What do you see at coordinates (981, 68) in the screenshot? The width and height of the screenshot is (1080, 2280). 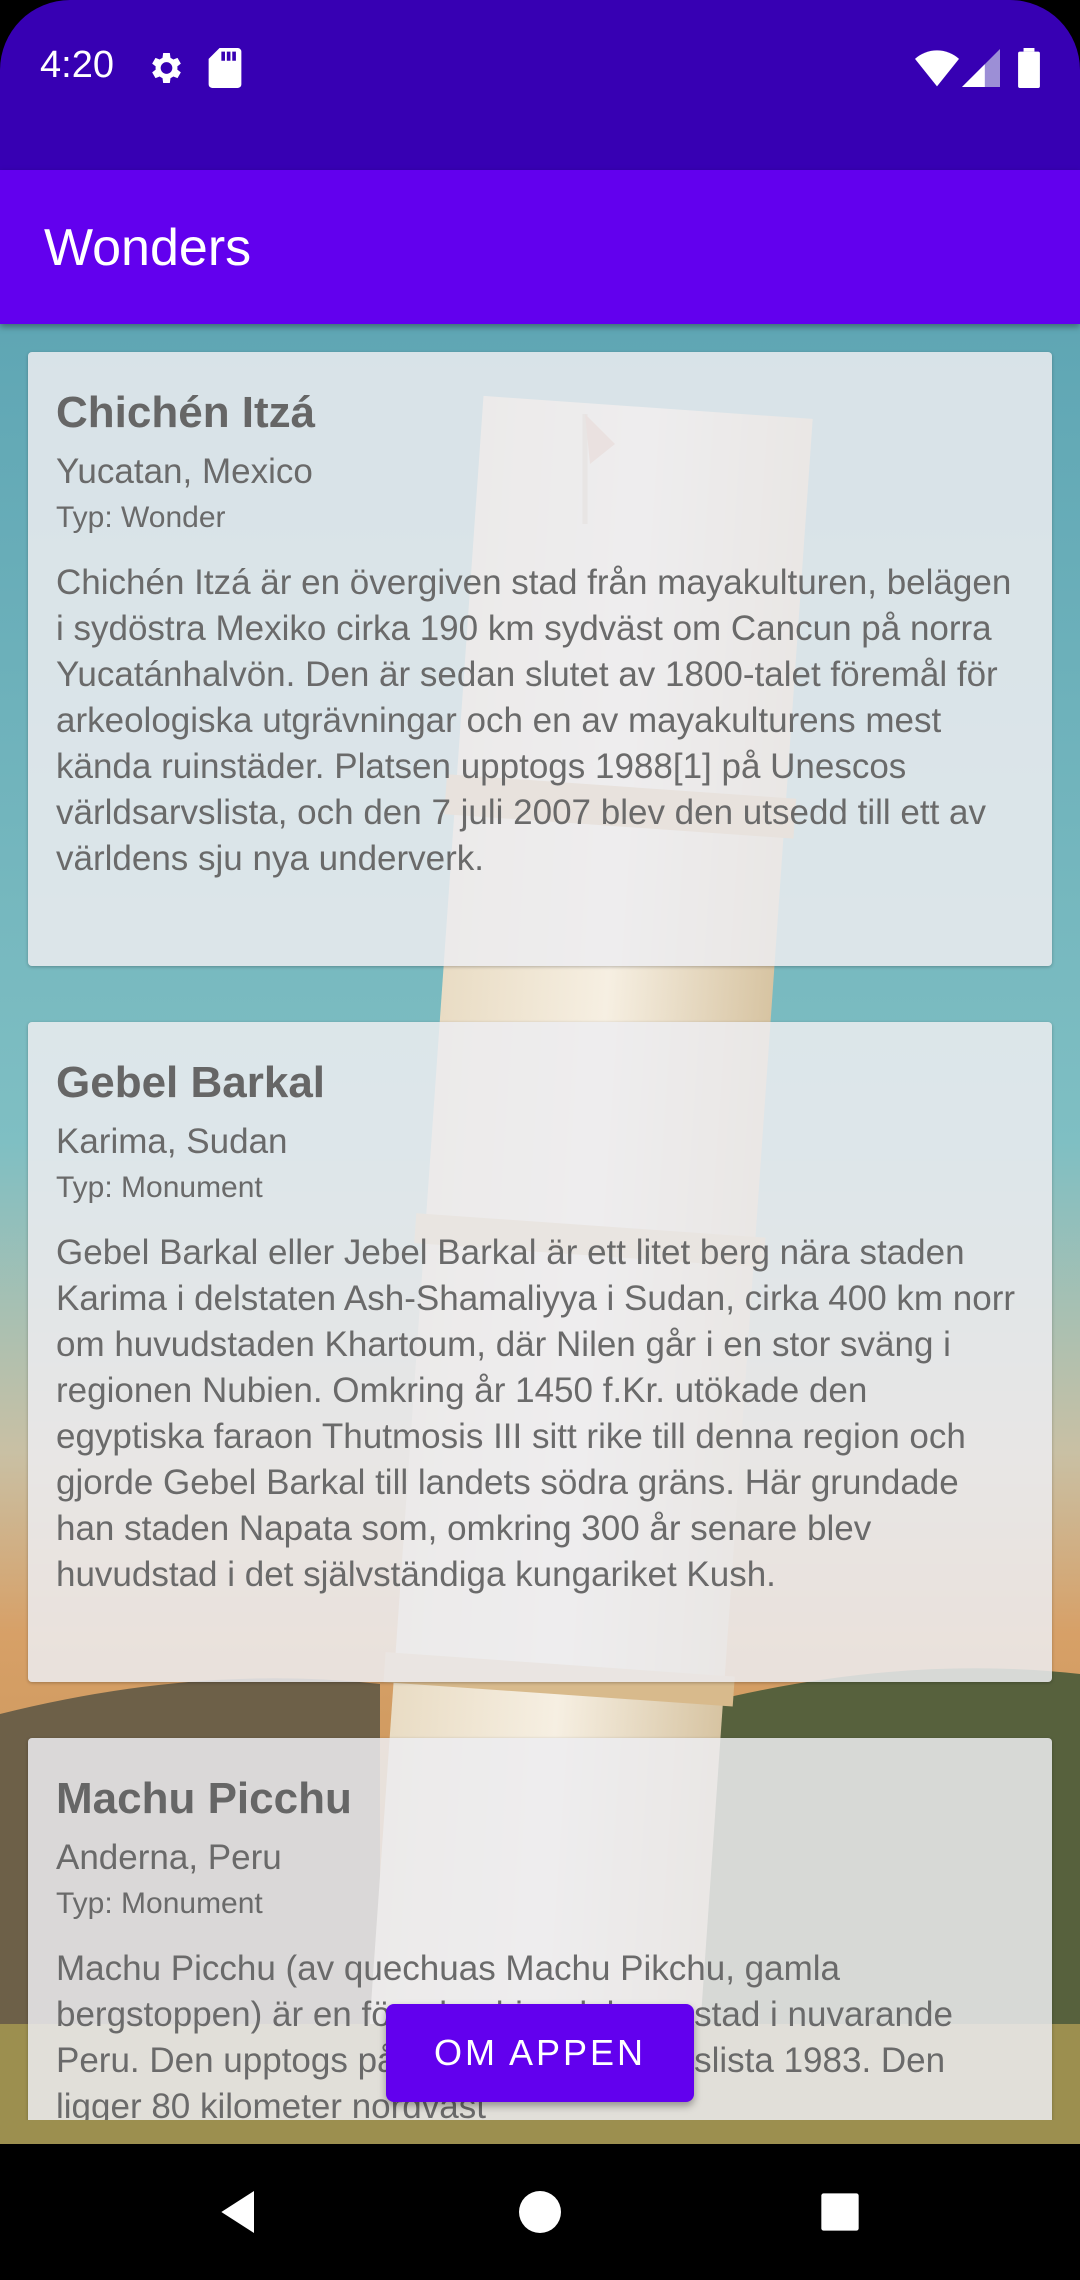 I see `cell-signal-icon` at bounding box center [981, 68].